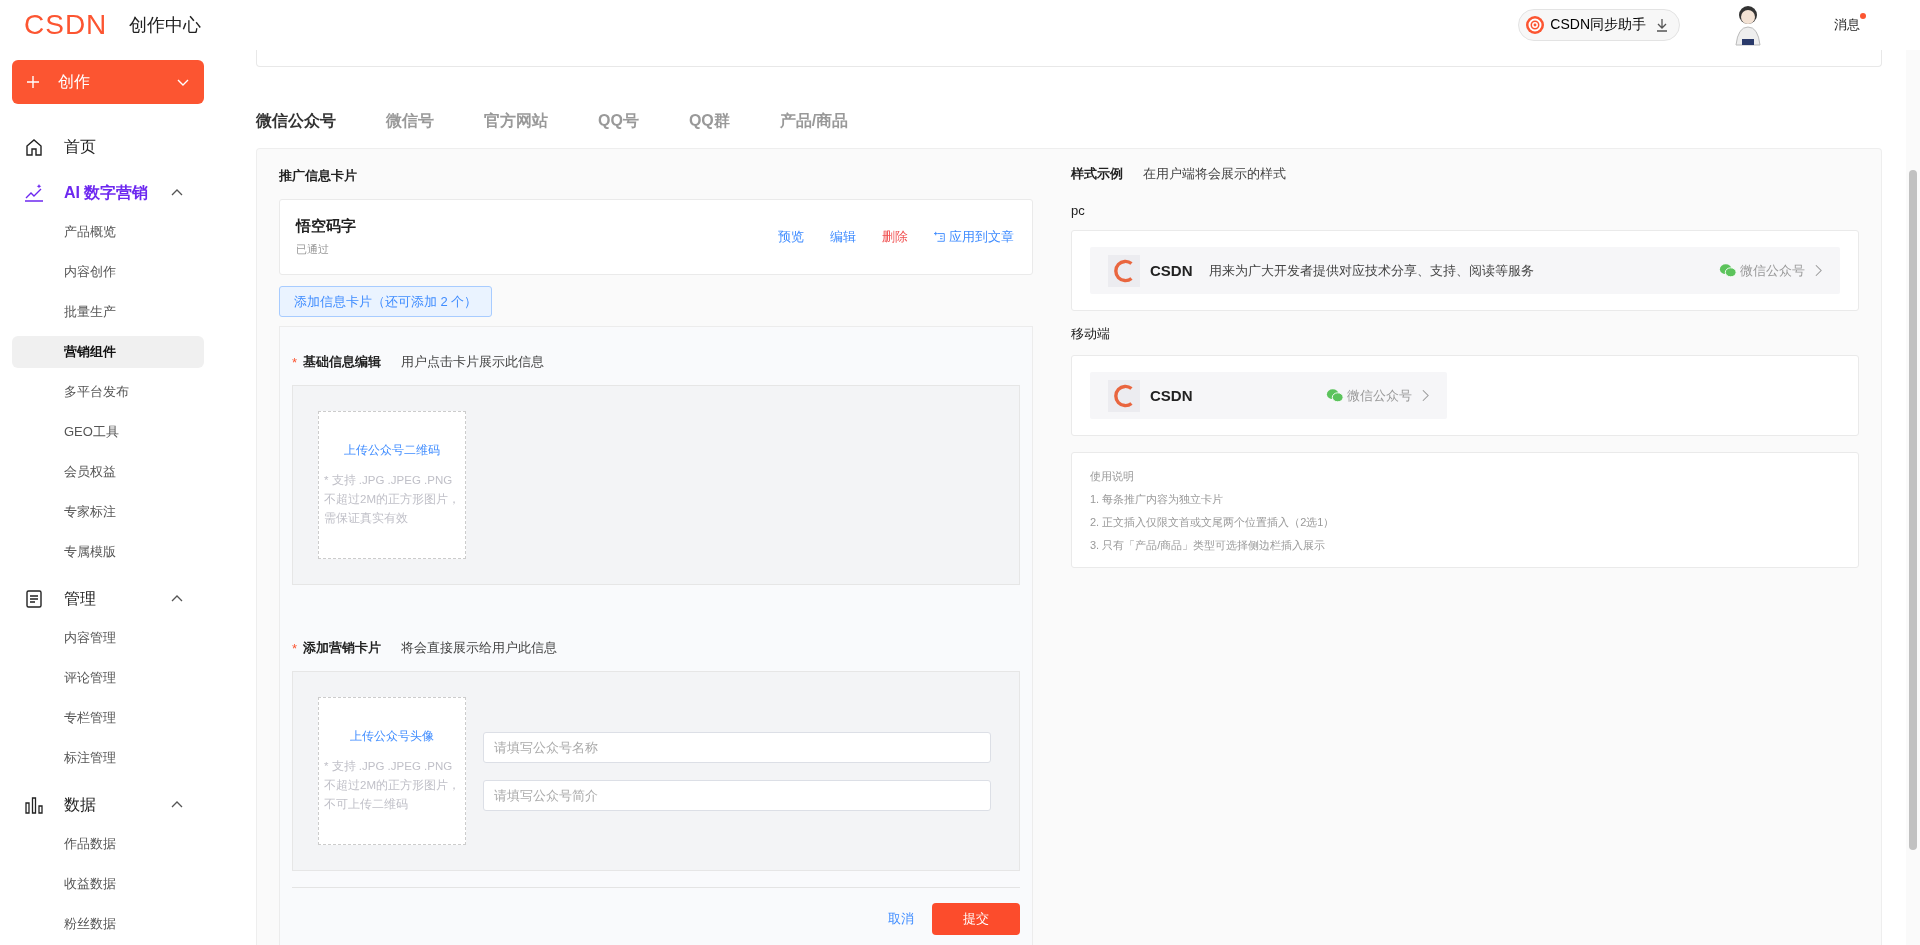 This screenshot has width=1920, height=945. Describe the element at coordinates (1913, 510) in the screenshot. I see `scrollbar-thumb` at that location.